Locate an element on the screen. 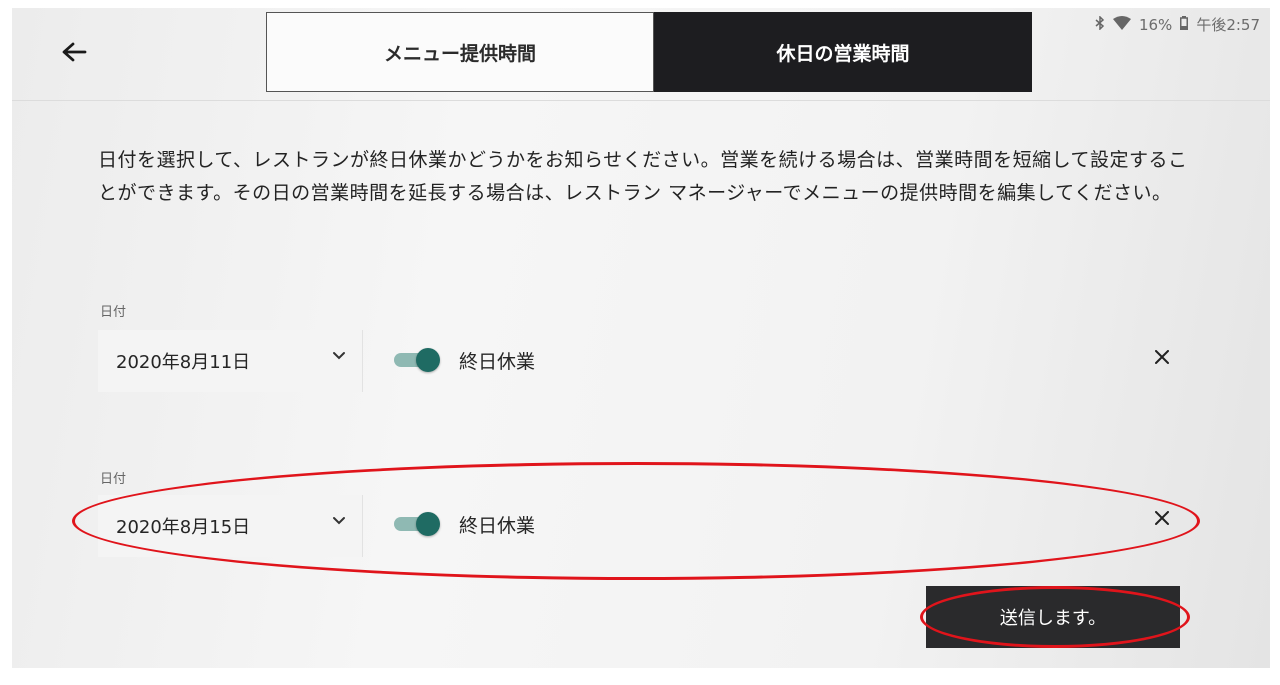  battery-icon is located at coordinates (1184, 24).